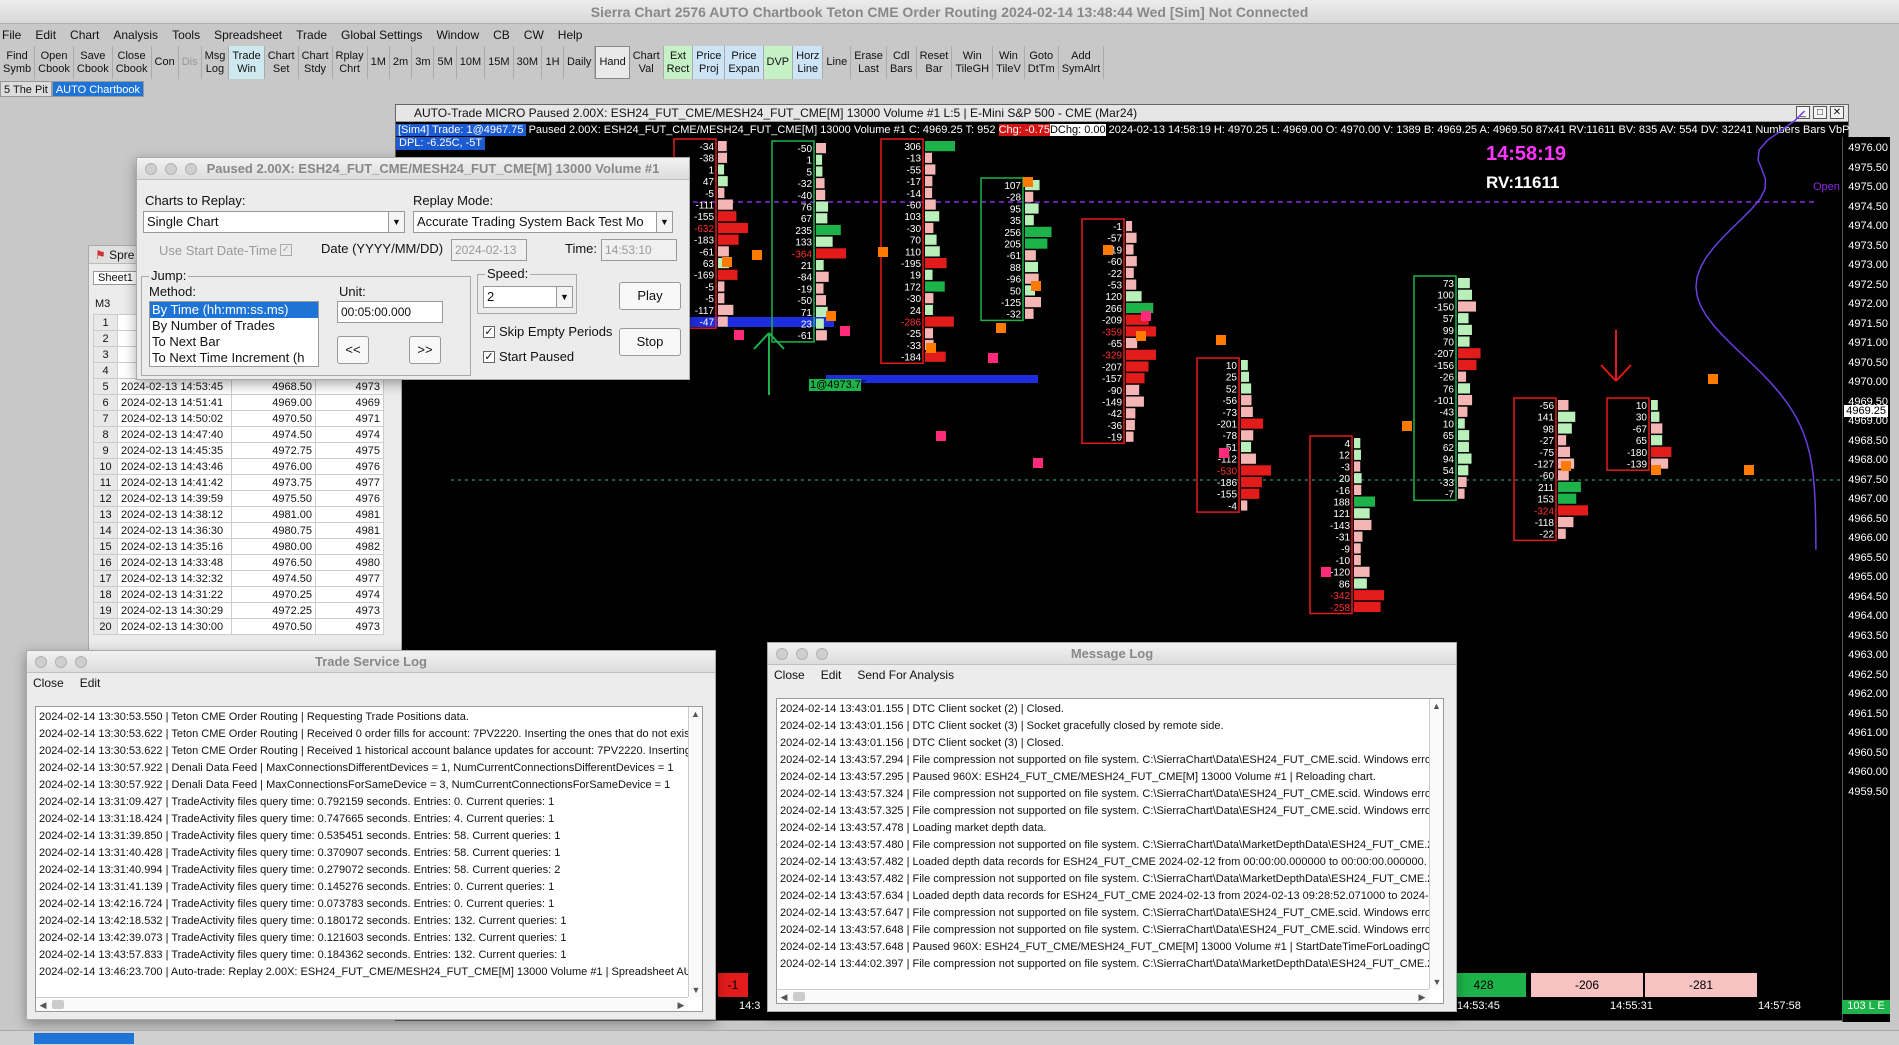 The image size is (1899, 1045). What do you see at coordinates (93, 62) in the screenshot?
I see `toolbar-button-save-cbook: Save Cbook` at bounding box center [93, 62].